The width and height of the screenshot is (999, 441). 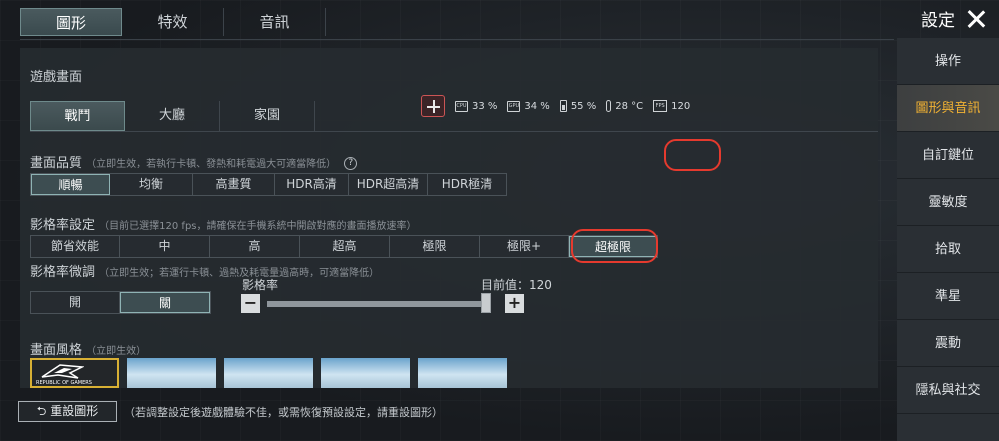 I want to click on slider-label: 影格率, so click(x=260, y=285).